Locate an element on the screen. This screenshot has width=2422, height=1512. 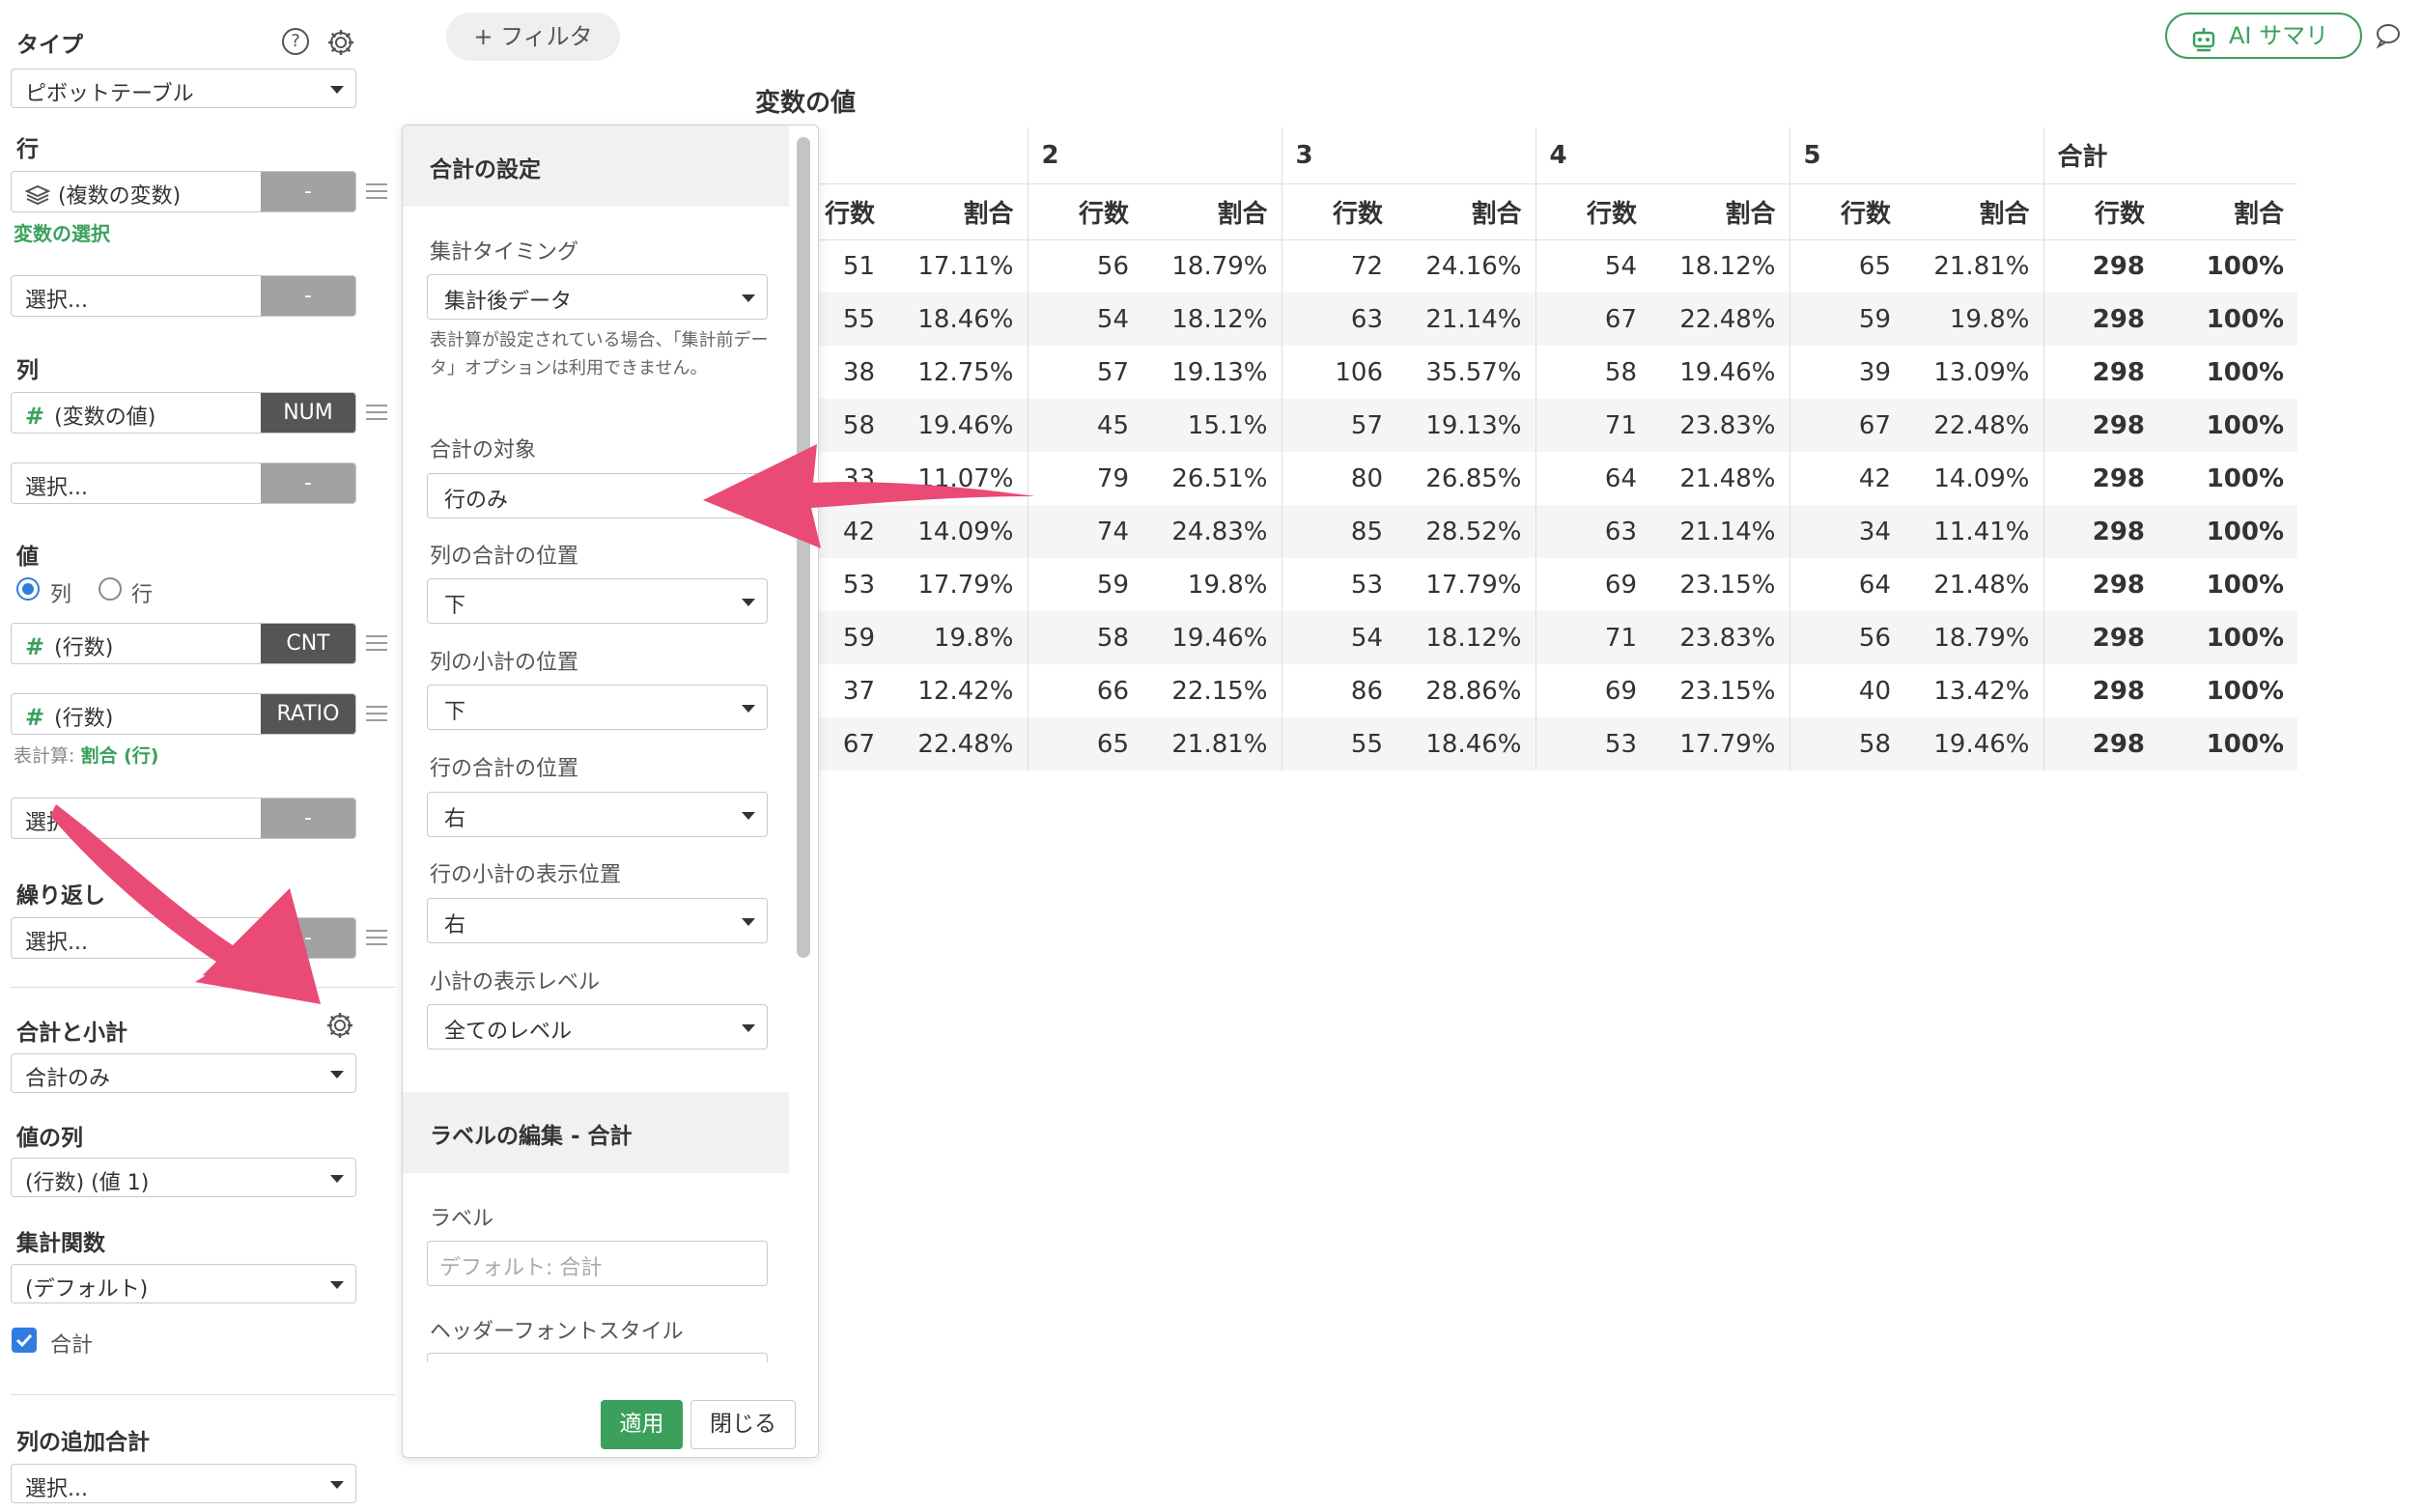
variable-select-link: 変数の選択 is located at coordinates (62, 232).